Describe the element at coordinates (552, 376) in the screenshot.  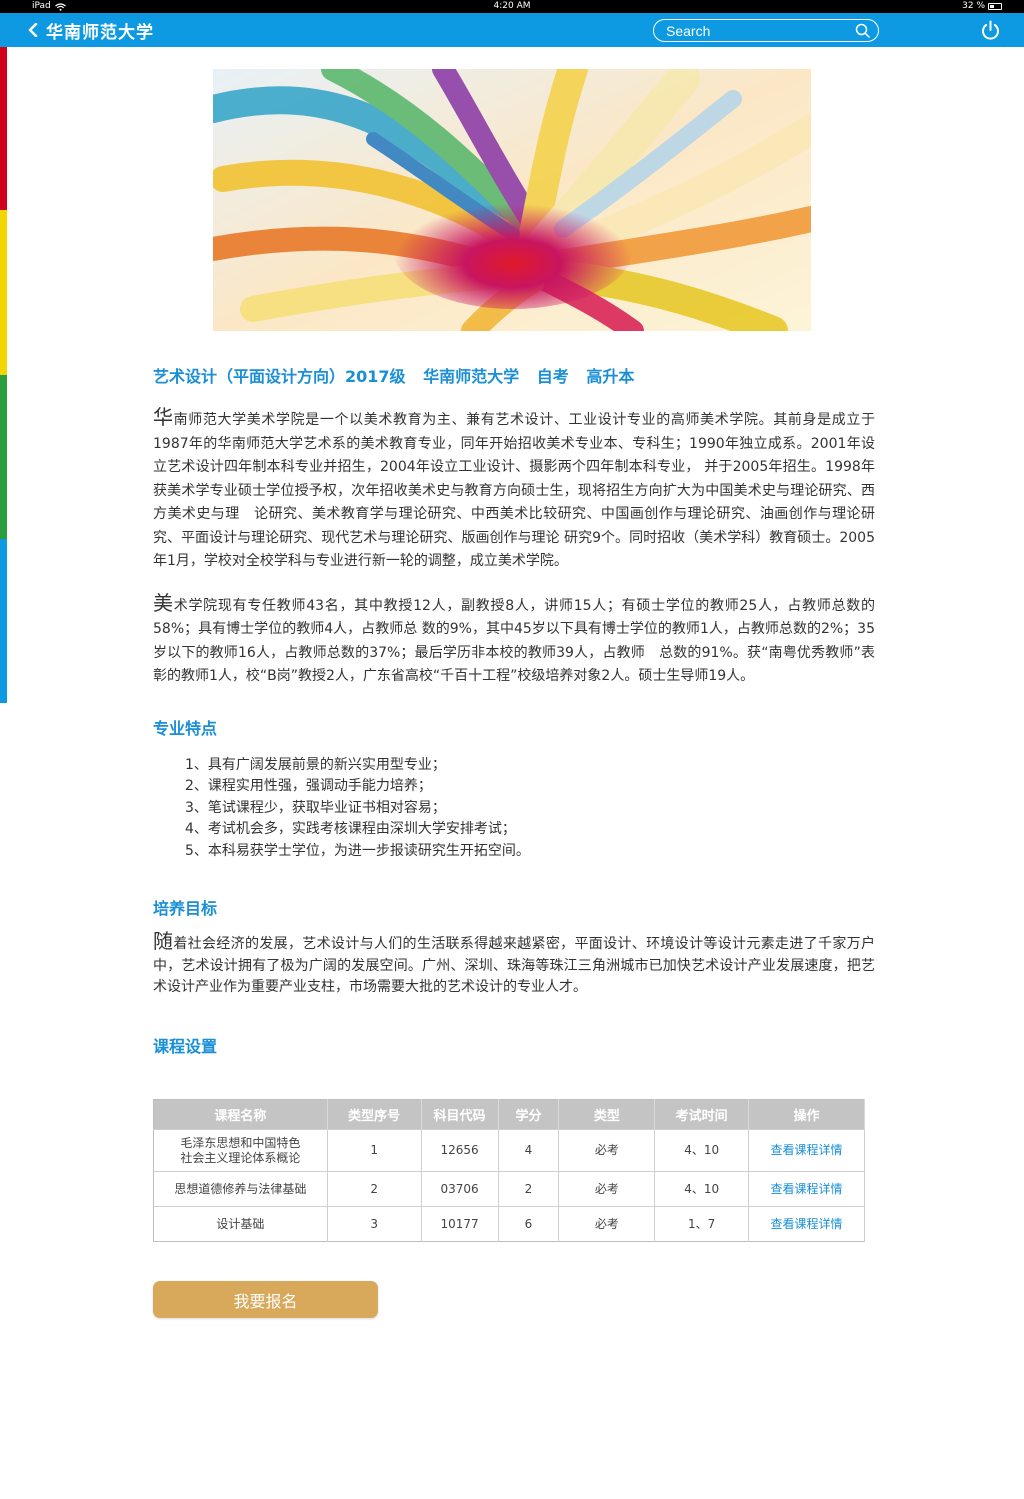
I see `study-mode: 自考` at that location.